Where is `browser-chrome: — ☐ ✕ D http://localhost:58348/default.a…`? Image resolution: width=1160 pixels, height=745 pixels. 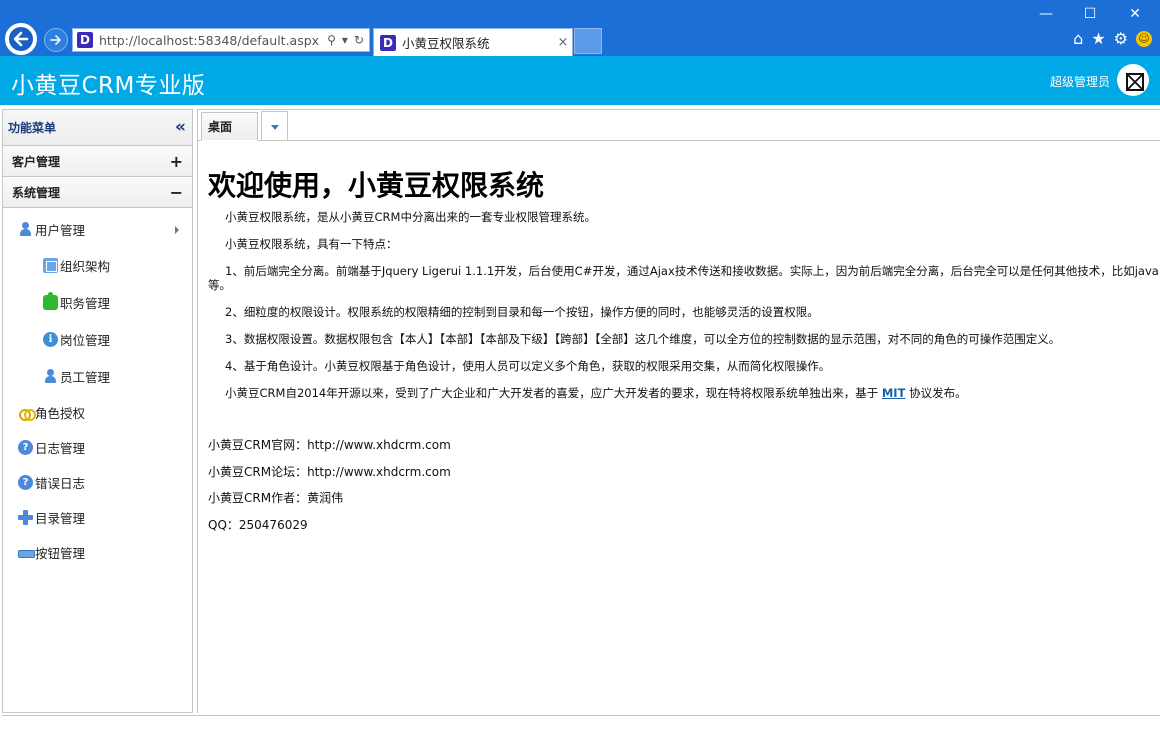
browser-chrome: — ☐ ✕ D http://localhost:58348/default.a… is located at coordinates (580, 28).